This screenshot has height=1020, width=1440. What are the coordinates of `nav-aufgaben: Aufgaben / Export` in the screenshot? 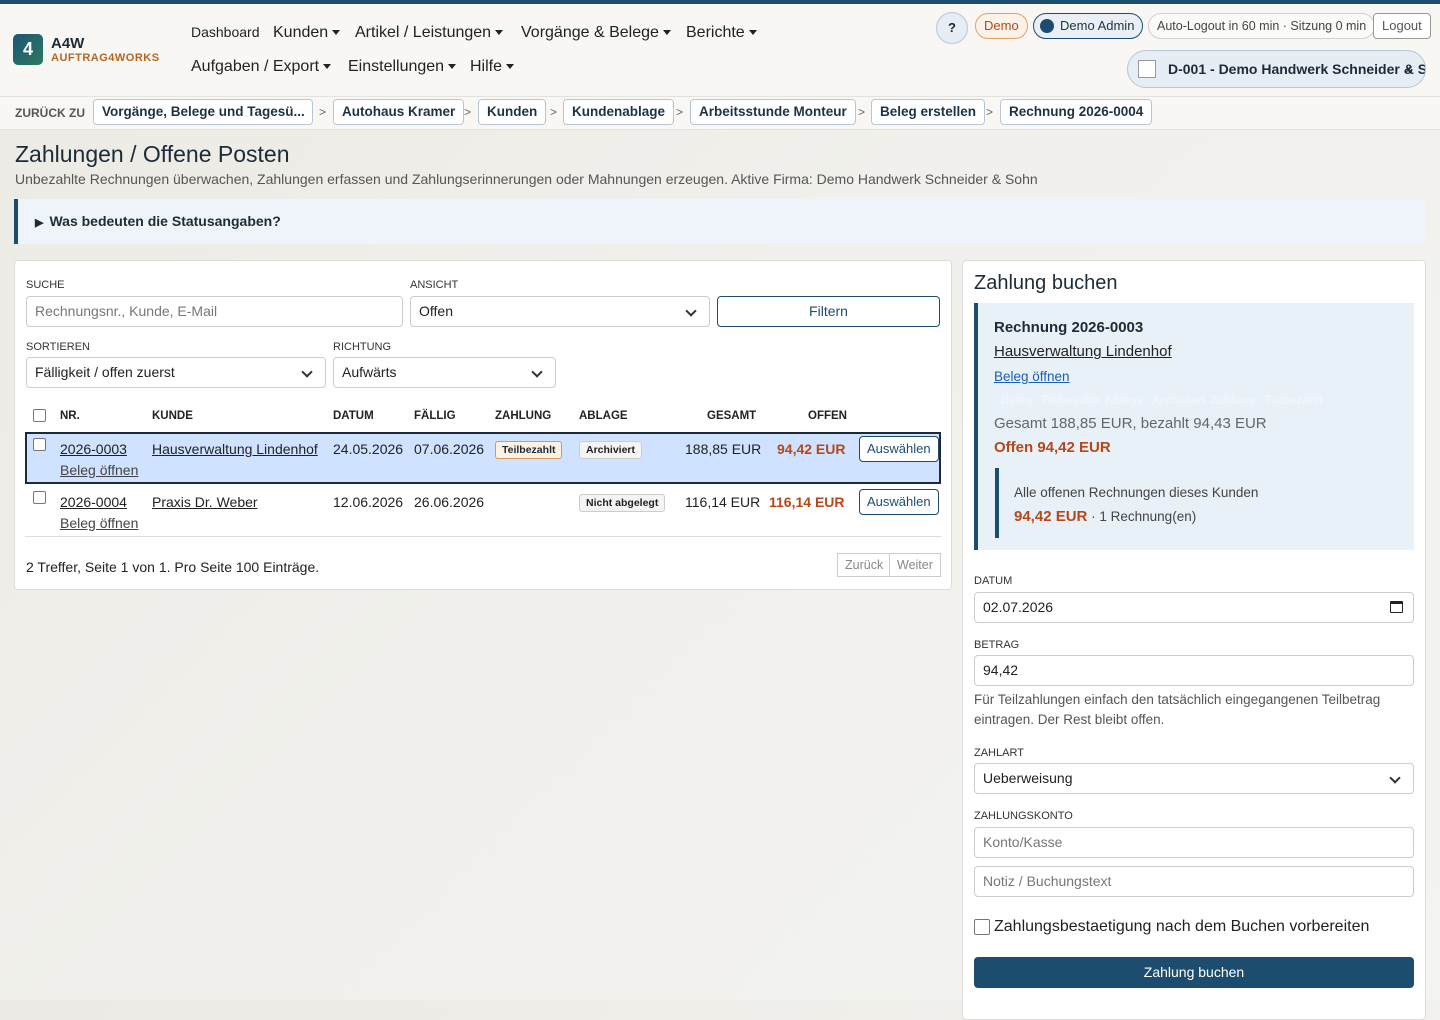 It's located at (261, 67).